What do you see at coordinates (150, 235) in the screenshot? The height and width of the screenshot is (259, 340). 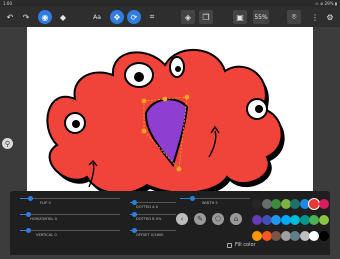 I see `offset-label: OFFSET 0/1600` at bounding box center [150, 235].